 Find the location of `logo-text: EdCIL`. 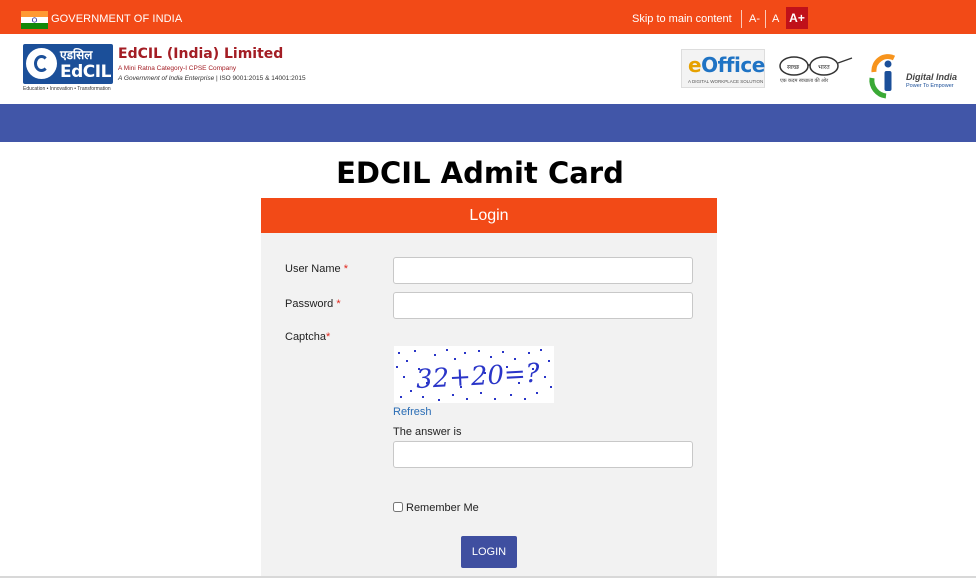

logo-text: EdCIL is located at coordinates (85, 72).